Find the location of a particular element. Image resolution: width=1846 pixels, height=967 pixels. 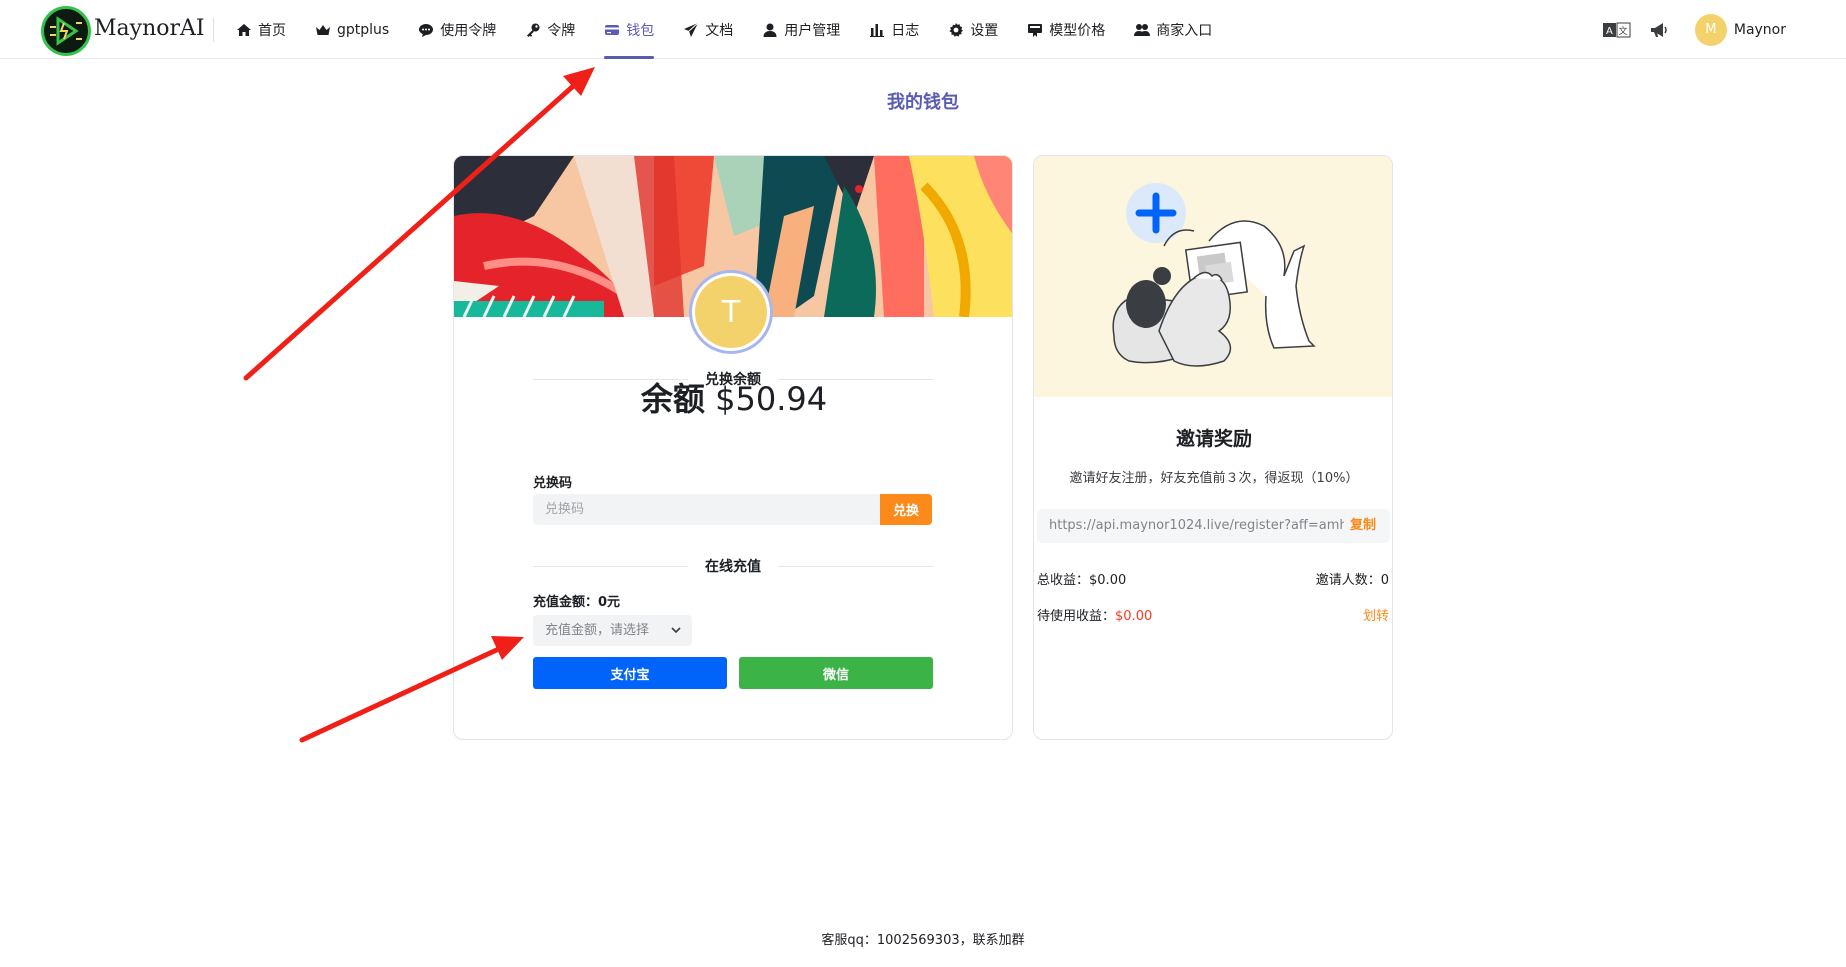

nav-merchant-entry-label: 商家入口 is located at coordinates (1184, 30).